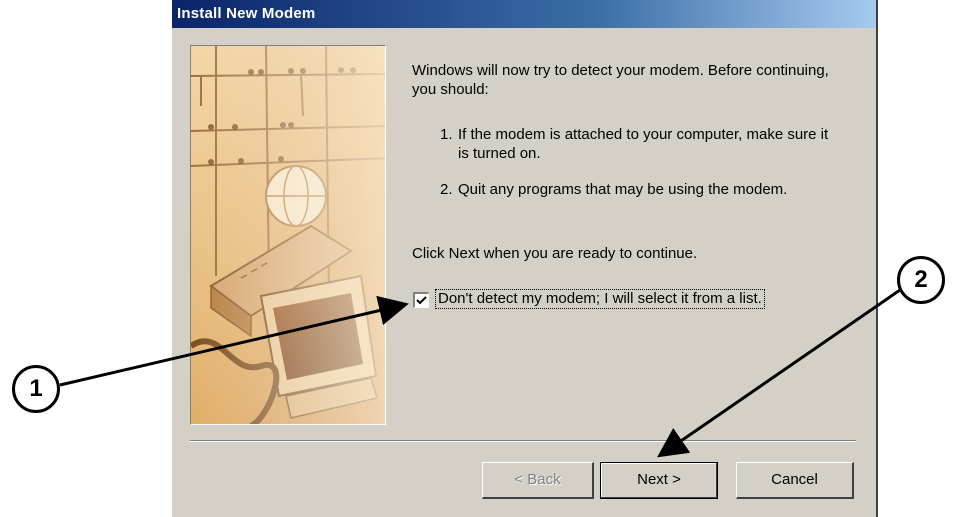  I want to click on callout-1: 1, so click(36, 389).